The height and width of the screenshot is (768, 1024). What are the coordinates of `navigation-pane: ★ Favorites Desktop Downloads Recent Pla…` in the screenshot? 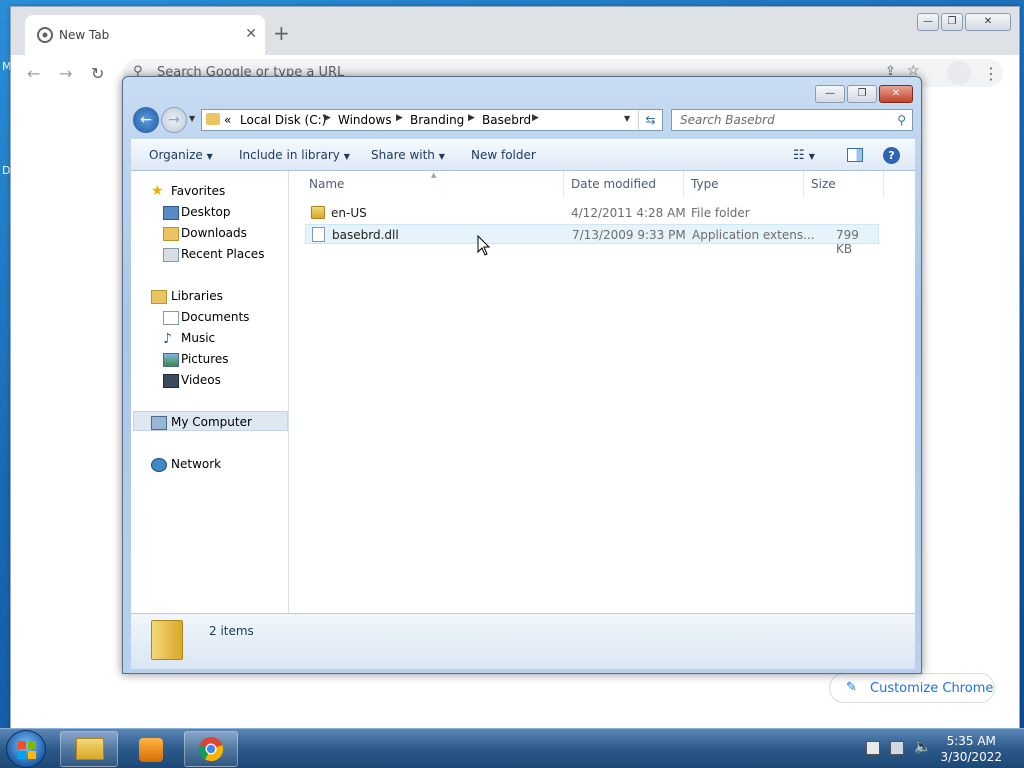 It's located at (210, 392).